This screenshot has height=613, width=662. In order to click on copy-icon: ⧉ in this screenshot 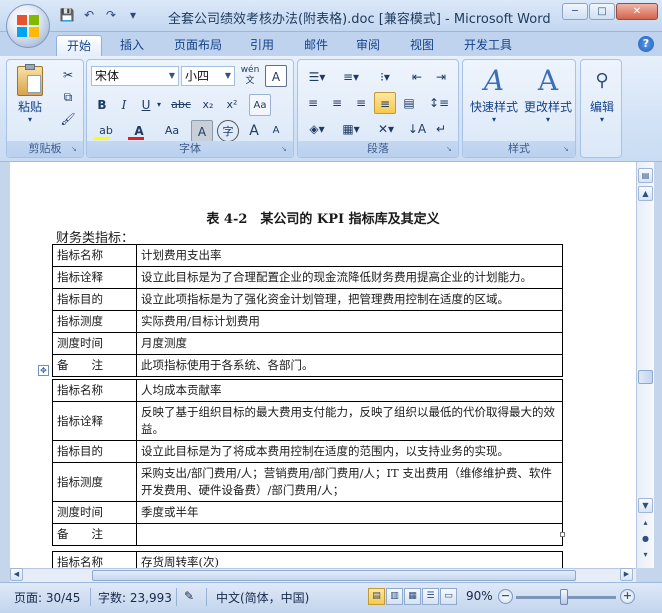, I will do `click(68, 97)`.